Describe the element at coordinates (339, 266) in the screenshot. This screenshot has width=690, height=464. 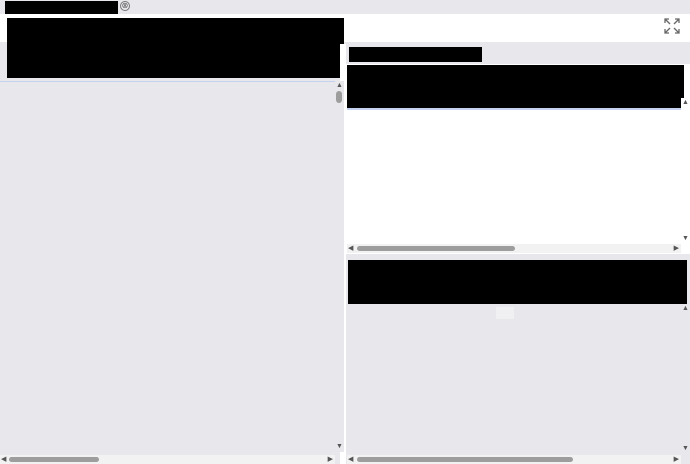
I see `left-vertical-scrollbar: ▲ ▼` at that location.